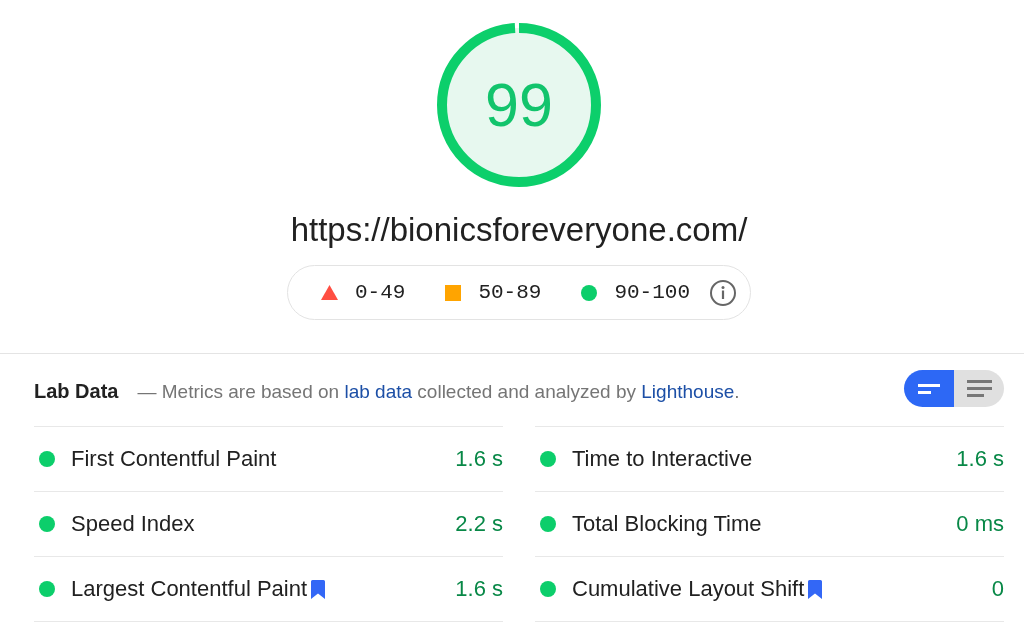 This screenshot has width=1024, height=632. I want to click on short-lines-icon, so click(929, 388).